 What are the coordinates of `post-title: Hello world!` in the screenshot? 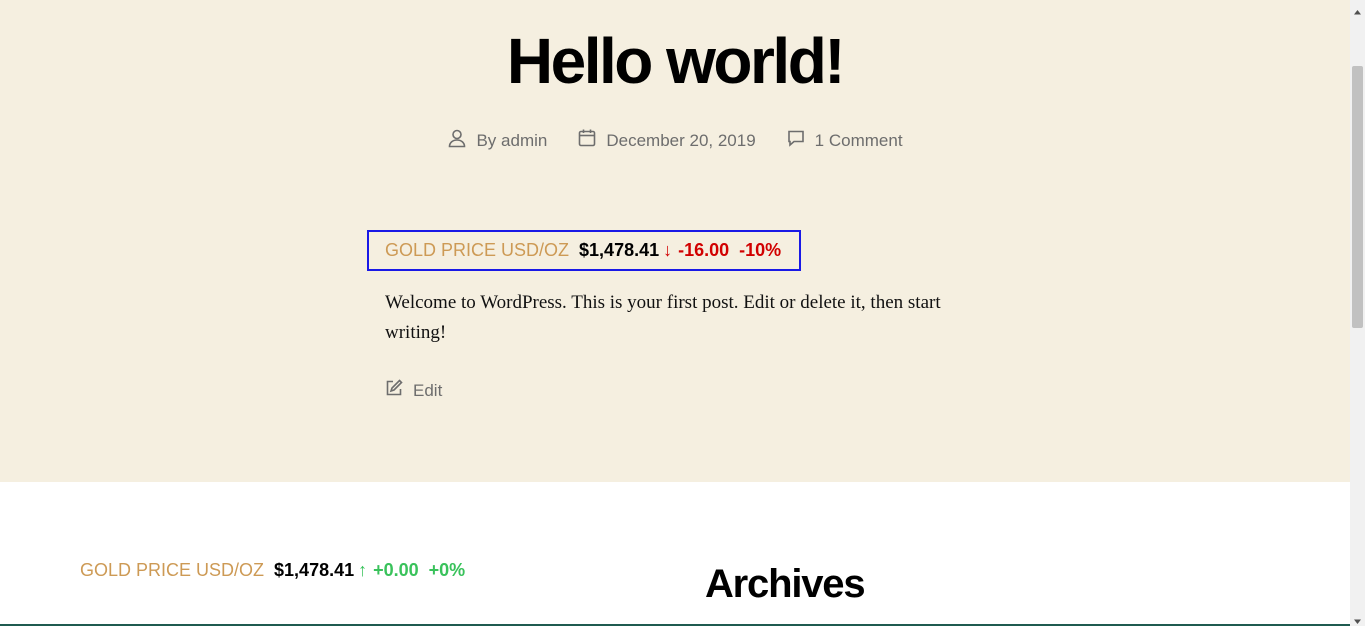 It's located at (676, 61).